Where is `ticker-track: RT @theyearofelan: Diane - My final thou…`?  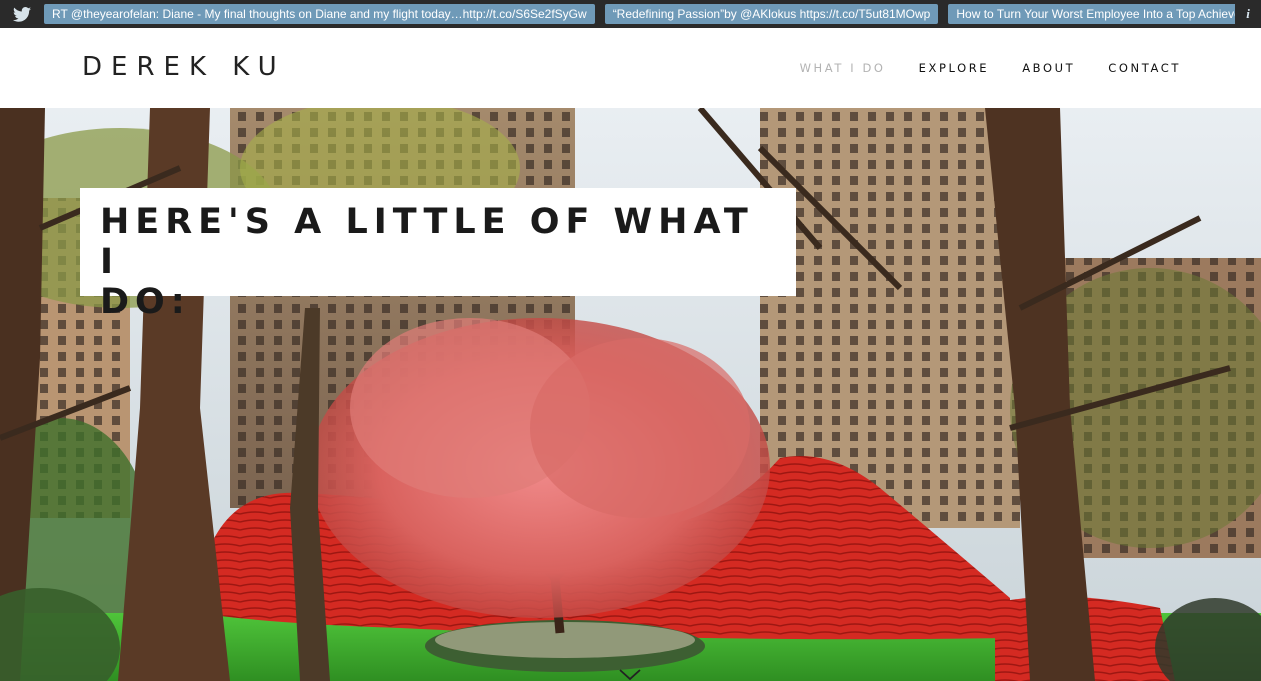
ticker-track: RT @theyearofelan: Diane - My final thou… is located at coordinates (652, 14).